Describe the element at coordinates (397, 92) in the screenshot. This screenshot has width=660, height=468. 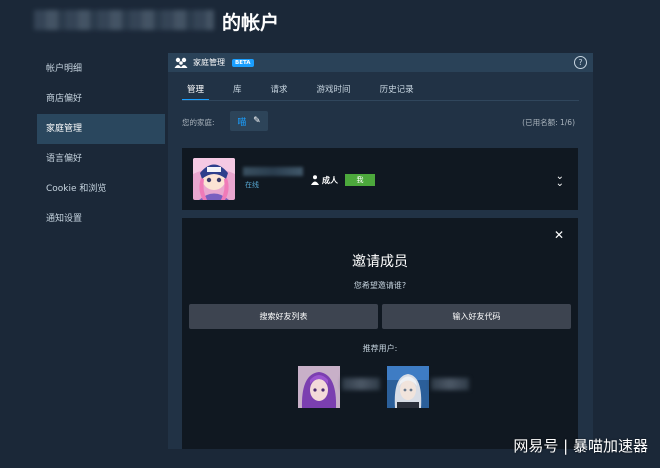
I see `tab-history: 历史记录` at that location.